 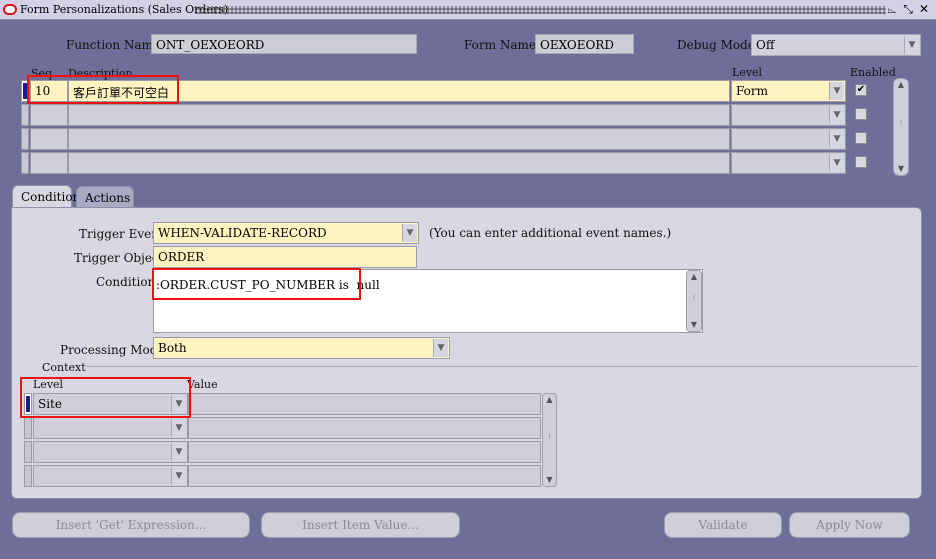 I want to click on highlight-box-context, so click(x=105, y=397).